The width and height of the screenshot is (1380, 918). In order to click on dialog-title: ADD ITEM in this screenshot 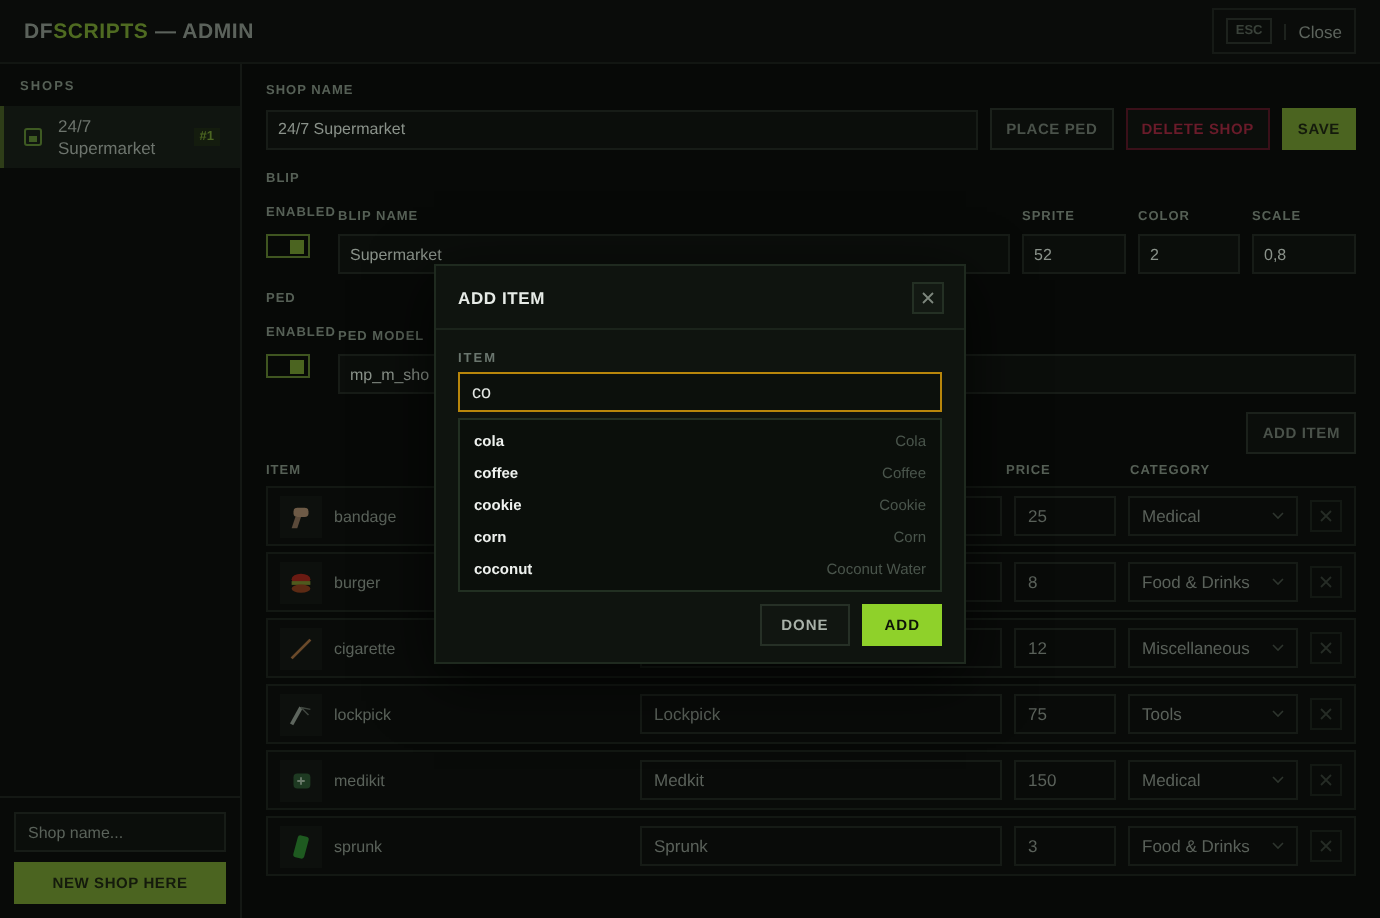, I will do `click(501, 297)`.